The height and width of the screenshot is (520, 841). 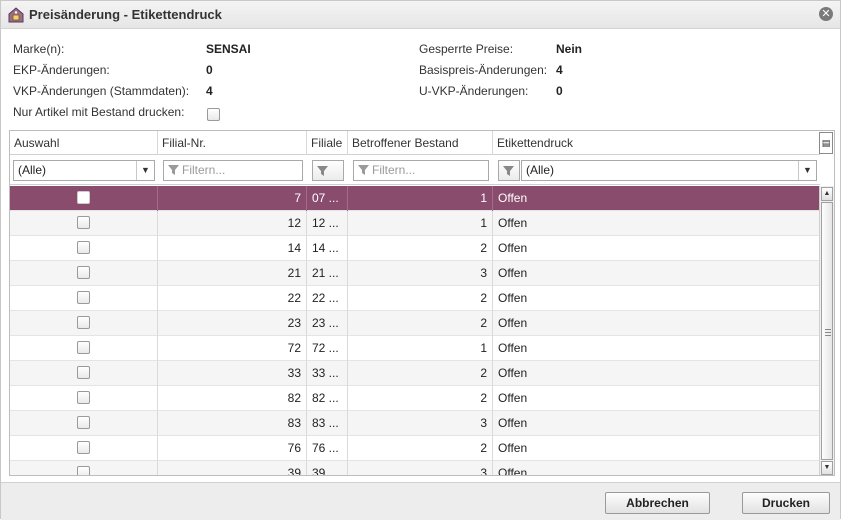 What do you see at coordinates (84, 143) in the screenshot?
I see `column-header-auswahl: Auswahl` at bounding box center [84, 143].